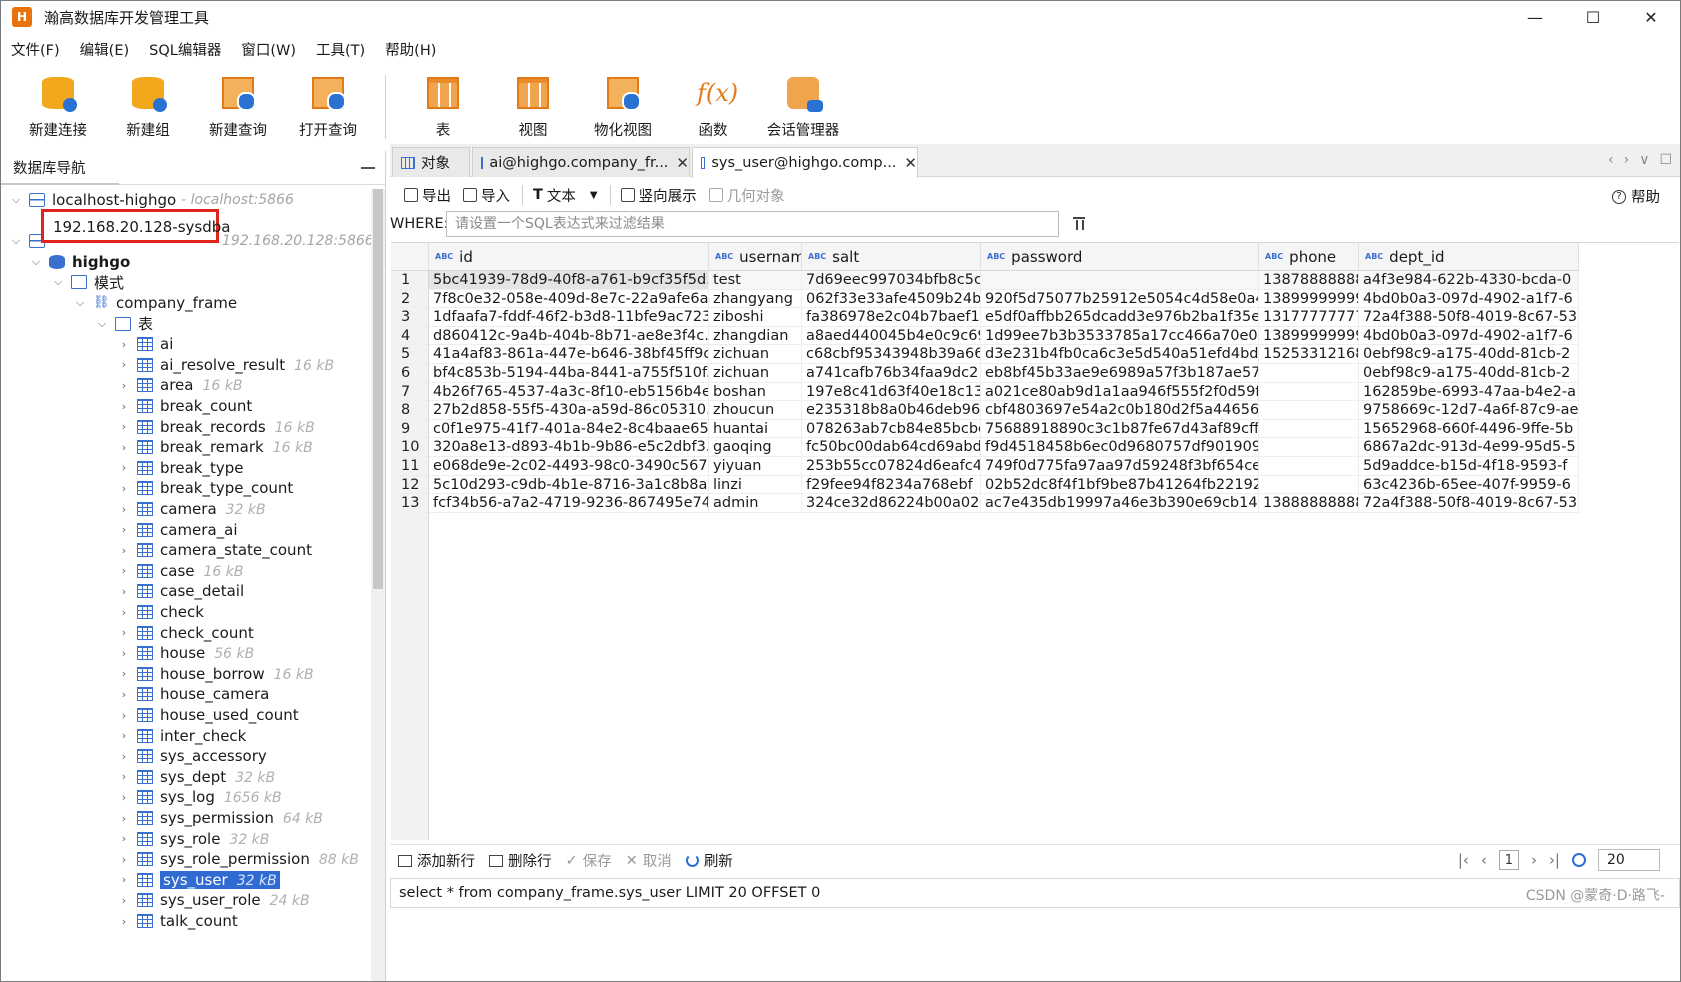 The height and width of the screenshot is (982, 1681). Describe the element at coordinates (533, 102) in the screenshot. I see `view-button: 视图` at that location.